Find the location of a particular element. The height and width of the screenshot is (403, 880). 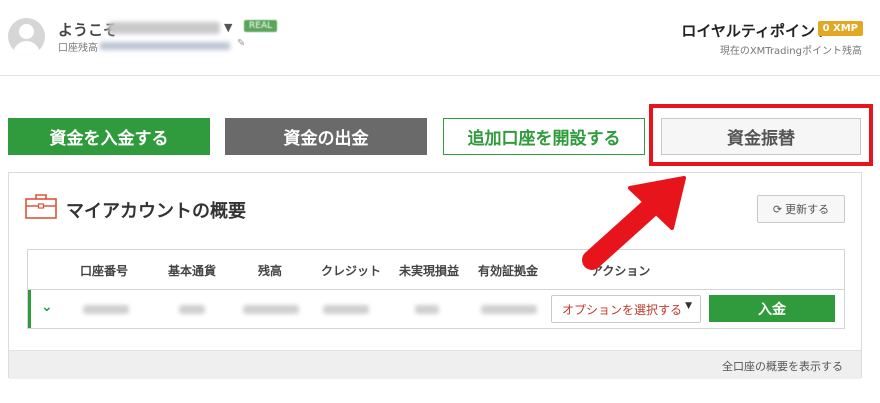

deposit-funds-button: 資金を入金する is located at coordinates (109, 136).